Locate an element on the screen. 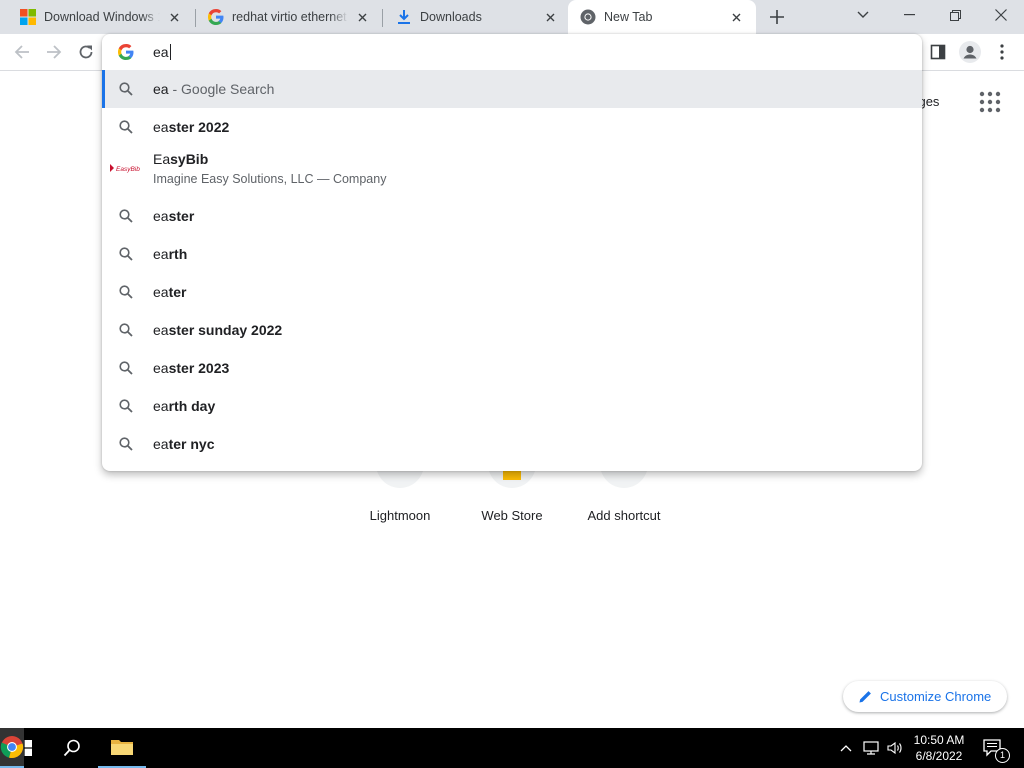  suggestion-row: easter is located at coordinates (512, 216).